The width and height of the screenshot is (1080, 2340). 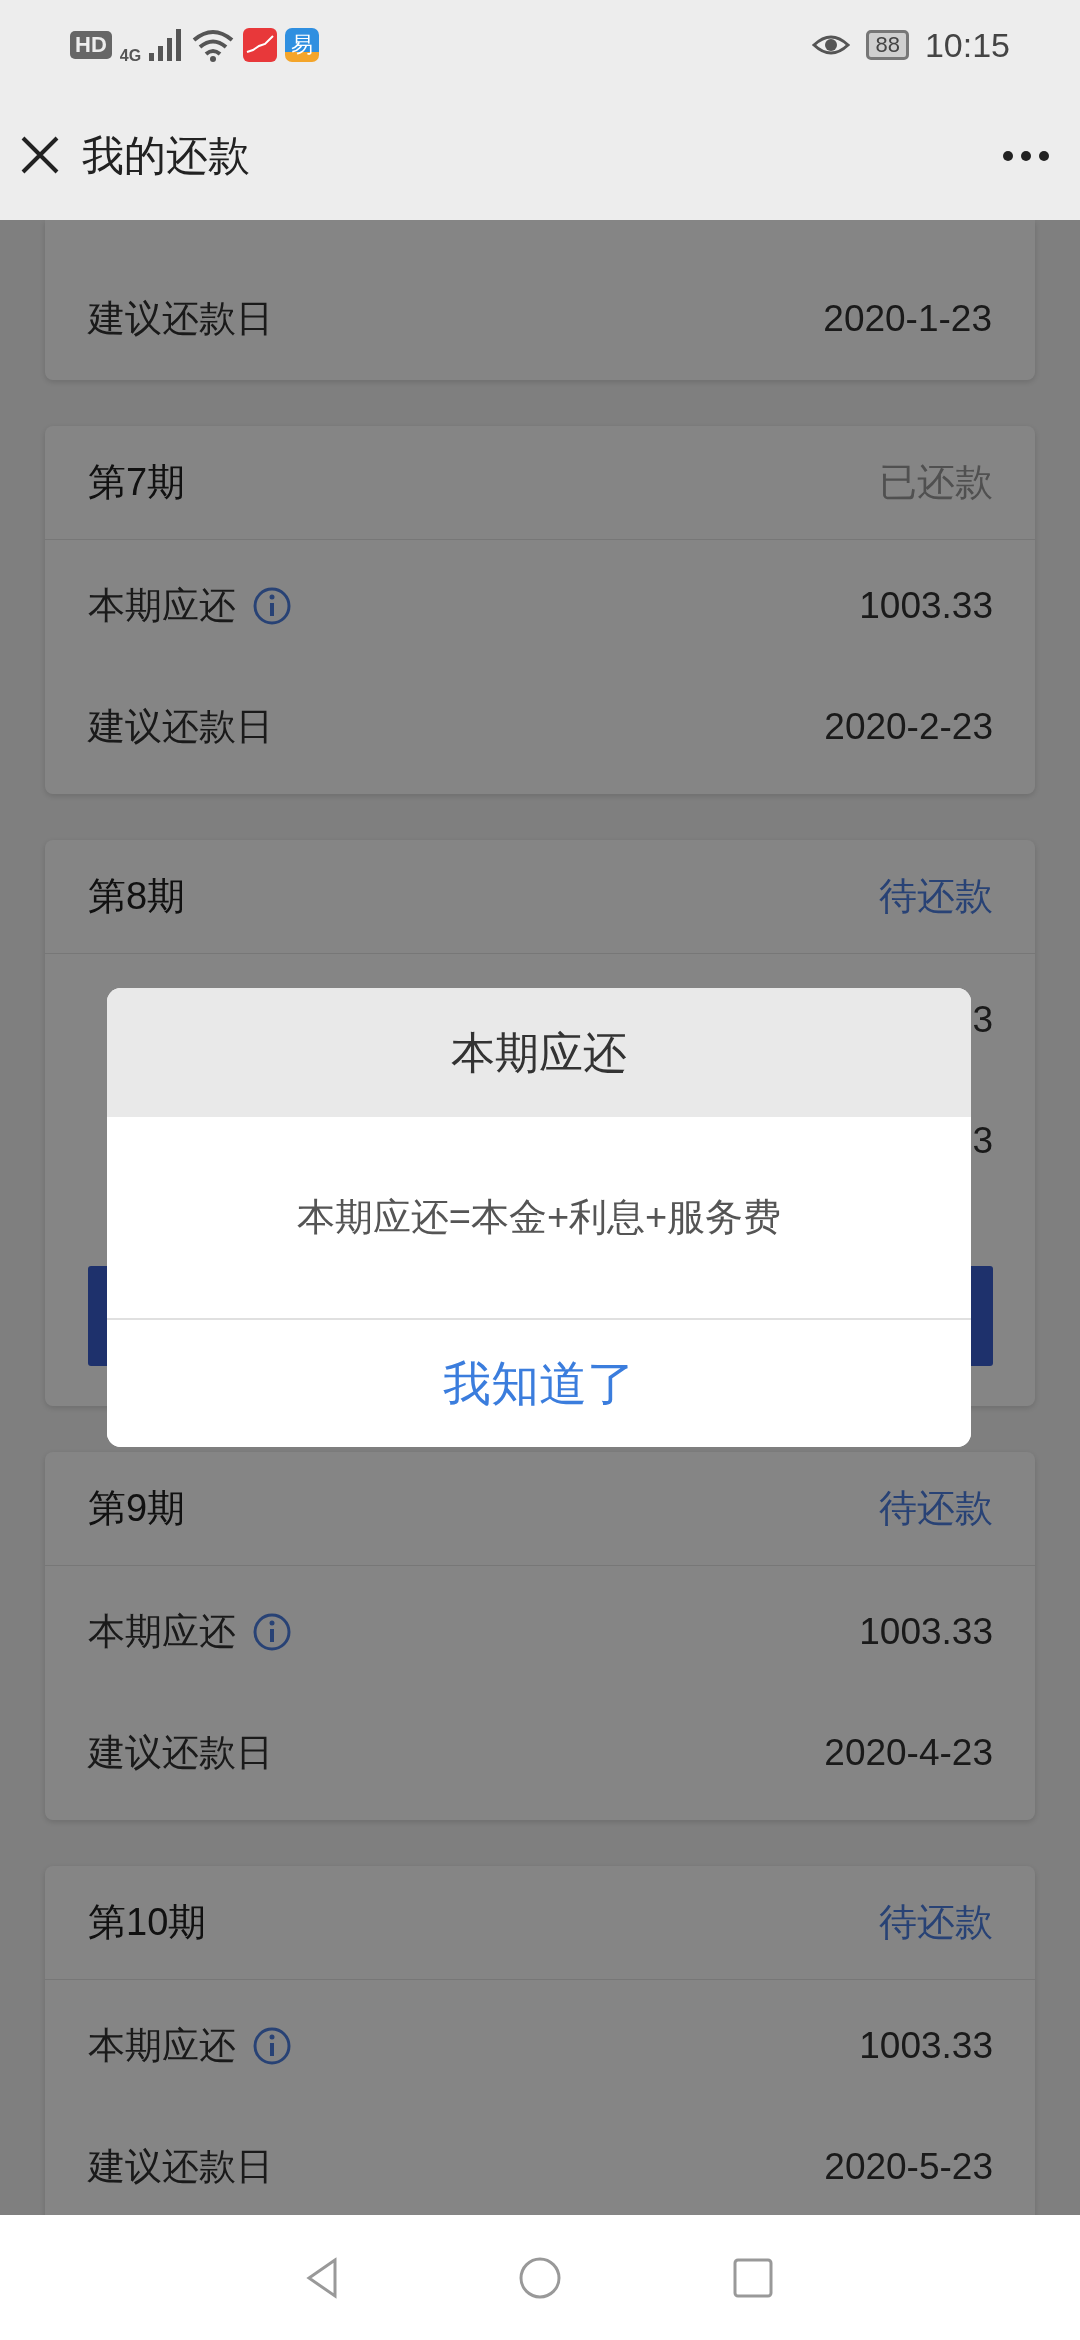 I want to click on period-title: 第7期, so click(x=137, y=482).